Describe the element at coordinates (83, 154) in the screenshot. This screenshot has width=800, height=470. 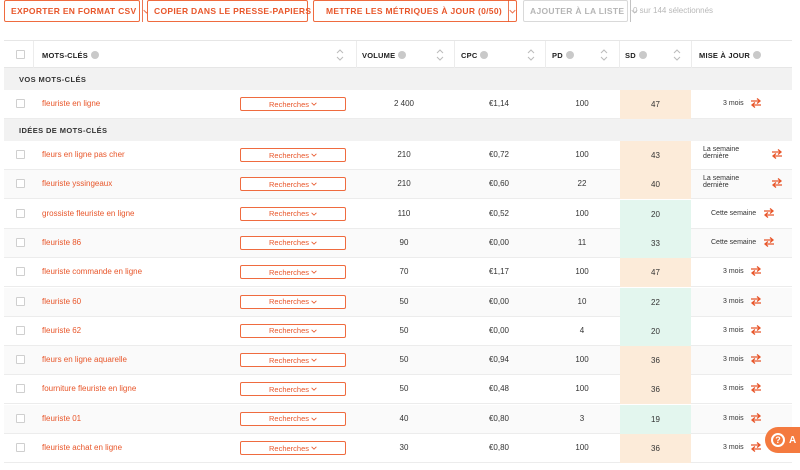
I see `keyword-link: fleurs en ligne pas cher` at that location.